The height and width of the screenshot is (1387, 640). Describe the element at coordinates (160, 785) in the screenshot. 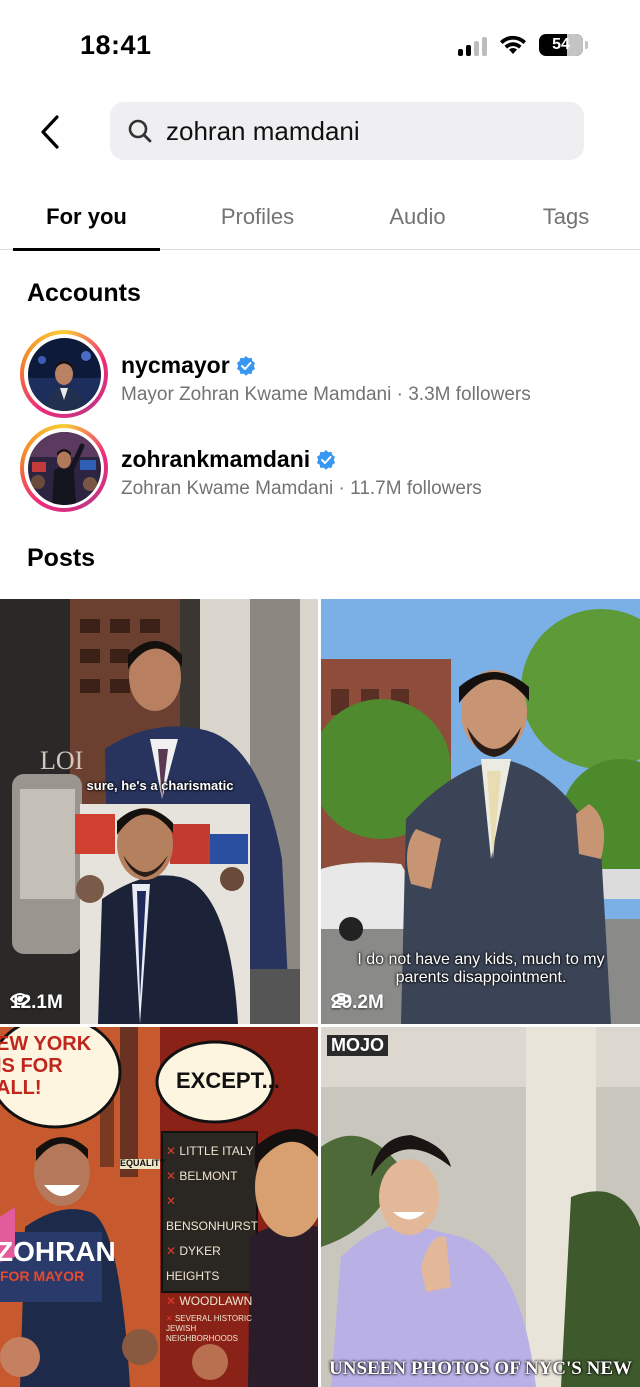

I see `post-caption: sure, he's a charismatic` at that location.